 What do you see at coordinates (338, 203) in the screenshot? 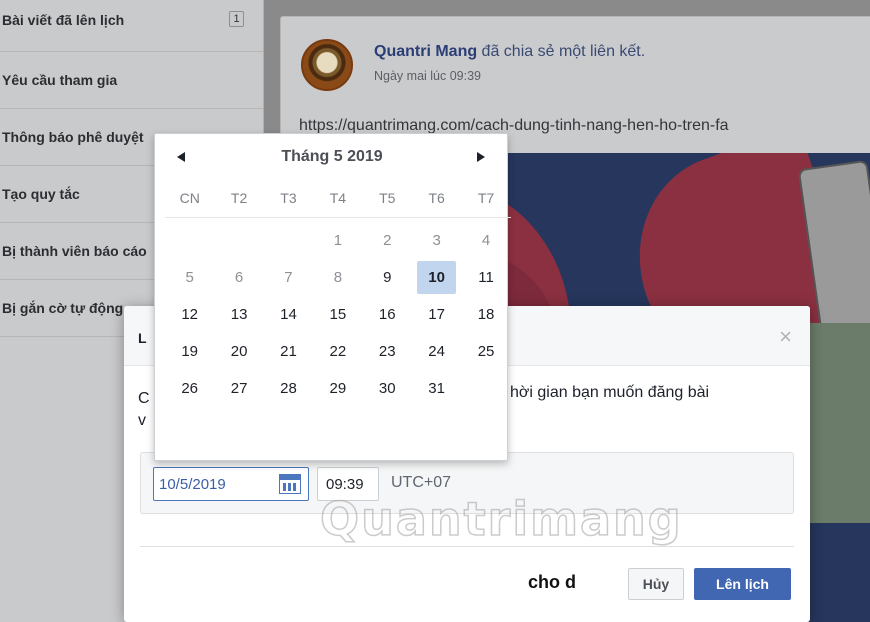
I see `weekday-header: T4` at bounding box center [338, 203].